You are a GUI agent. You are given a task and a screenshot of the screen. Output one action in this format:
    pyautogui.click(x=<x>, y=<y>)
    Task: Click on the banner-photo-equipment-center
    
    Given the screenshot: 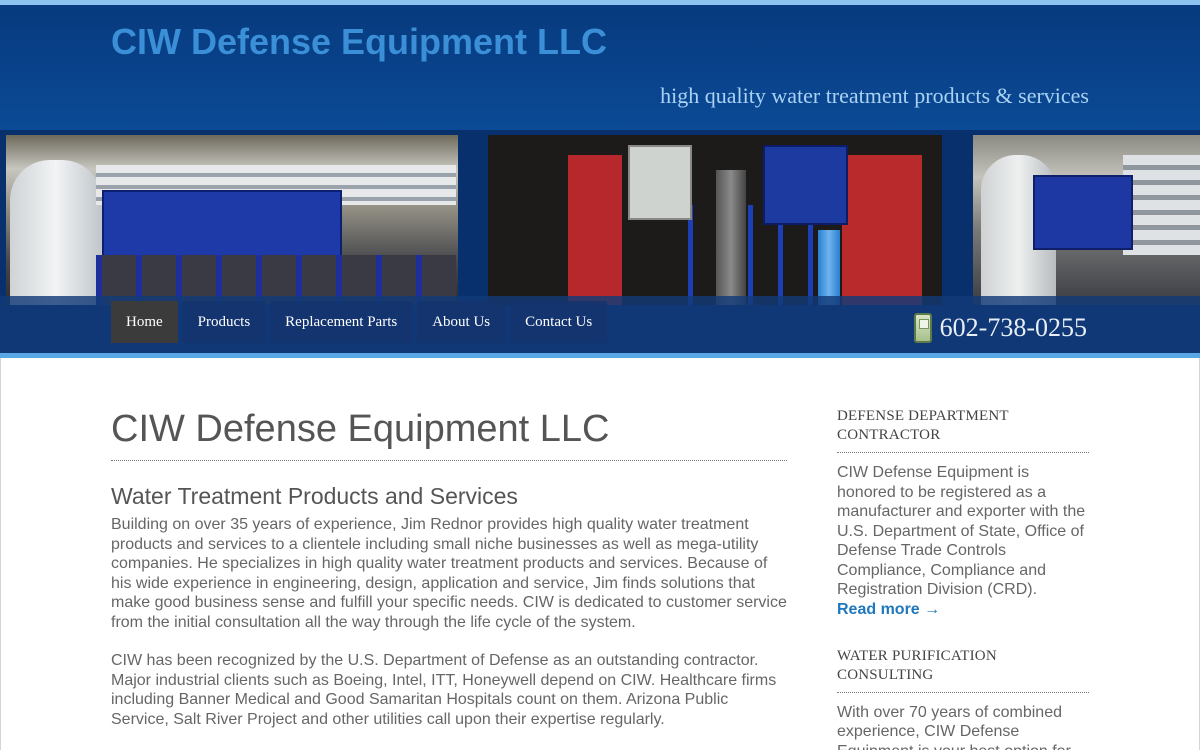 What is the action you would take?
    pyautogui.click(x=715, y=220)
    